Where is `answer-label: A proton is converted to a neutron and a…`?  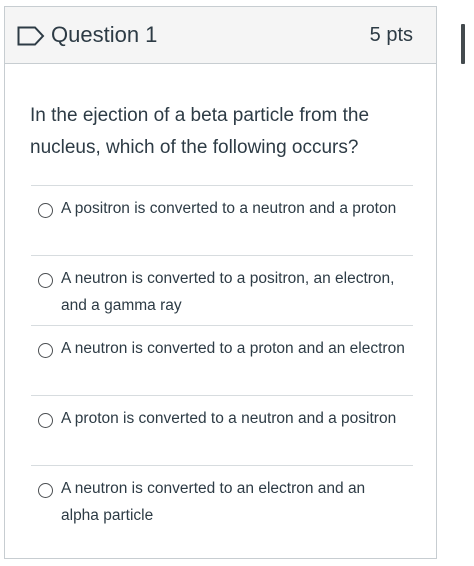 answer-label: A proton is converted to a neutron and a… is located at coordinates (233, 418).